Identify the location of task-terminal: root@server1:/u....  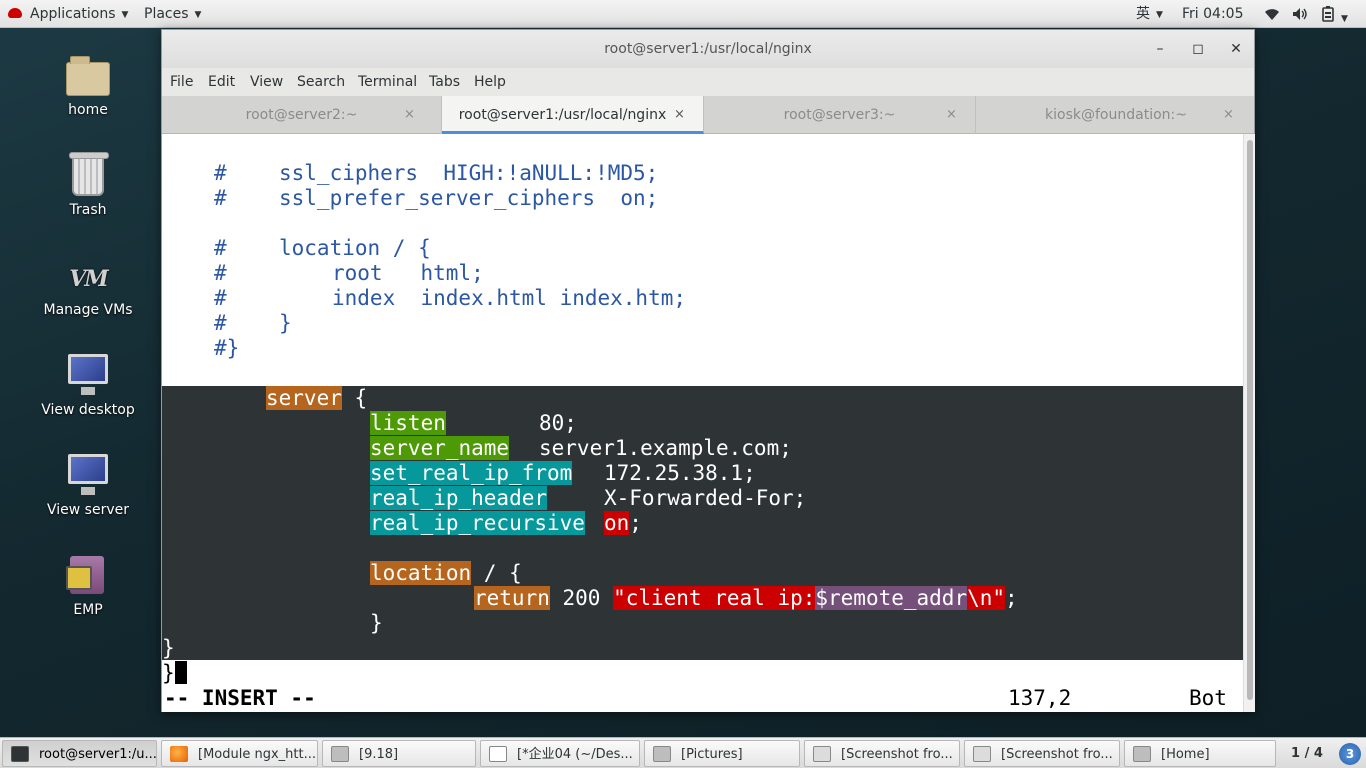
(79, 753).